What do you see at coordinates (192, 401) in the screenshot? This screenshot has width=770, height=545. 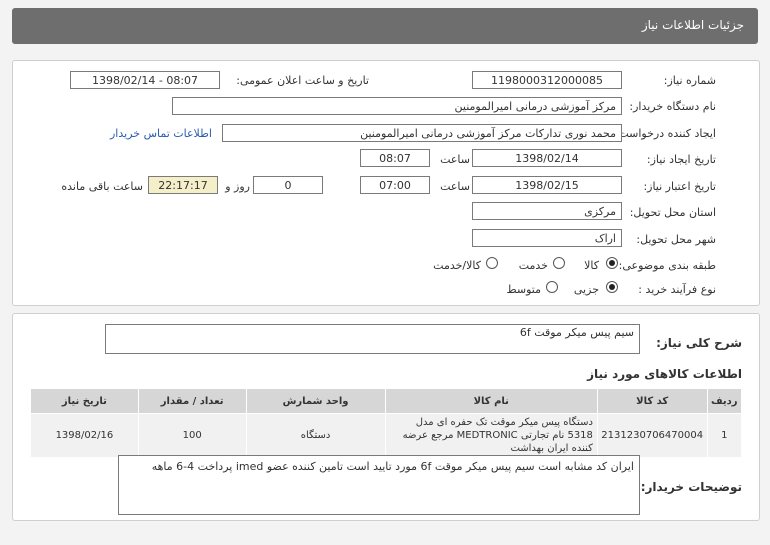 I see `col-qty: تعداد / مقدار` at bounding box center [192, 401].